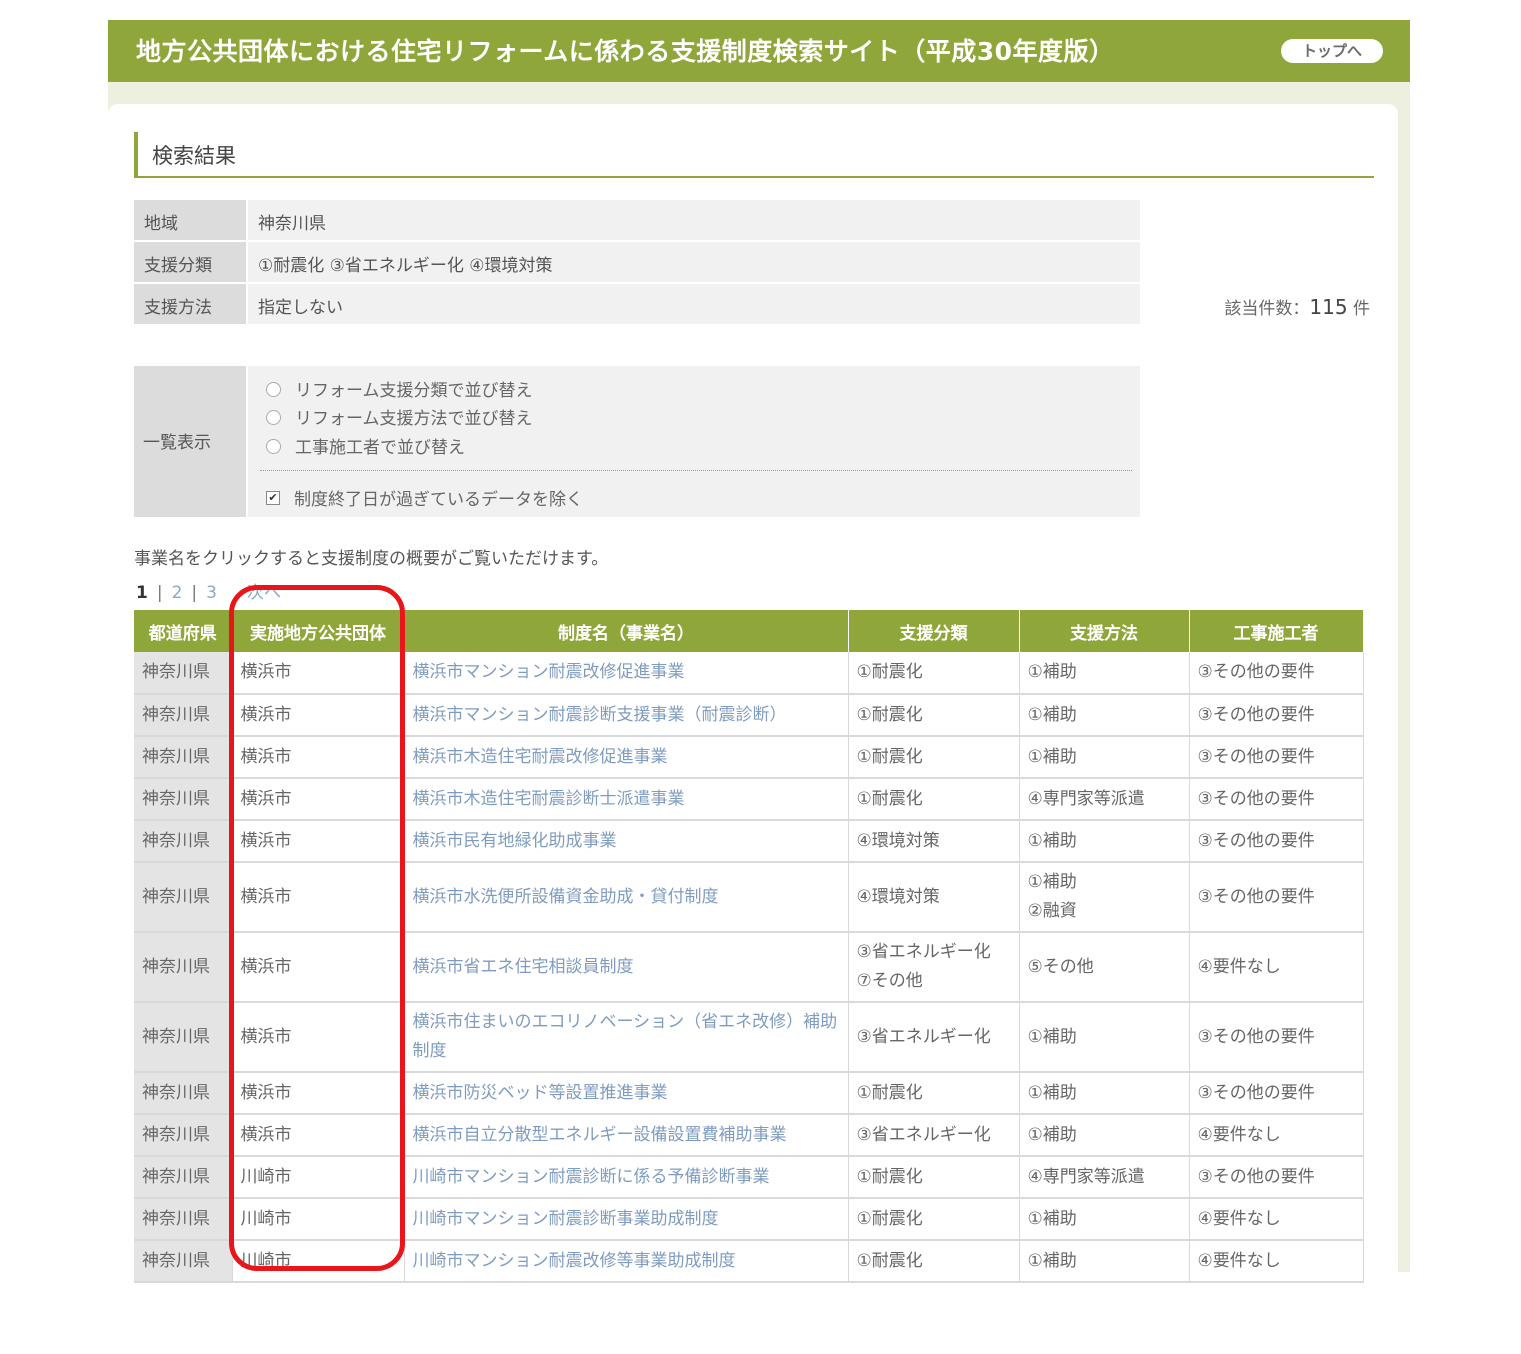  What do you see at coordinates (626, 1093) in the screenshot?
I see `program-name-link: 横浜市防災ベッド等設置推進事業` at bounding box center [626, 1093].